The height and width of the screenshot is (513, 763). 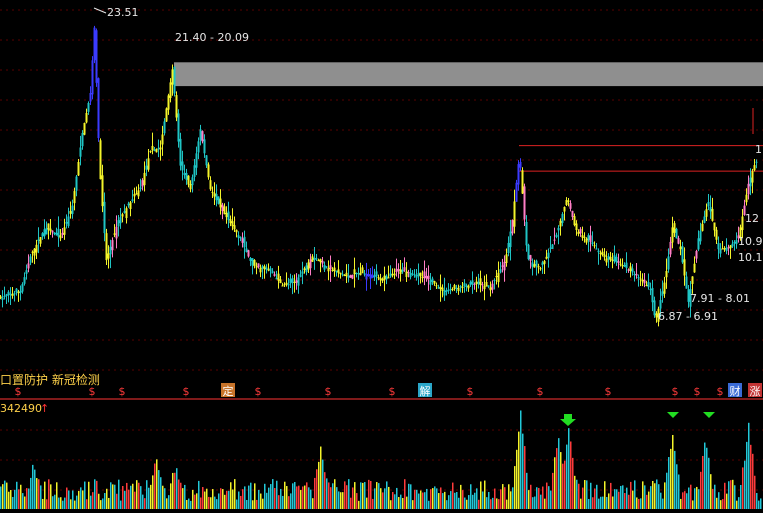 What do you see at coordinates (758, 149) in the screenshot?
I see `right-edge-label-1: 1` at bounding box center [758, 149].